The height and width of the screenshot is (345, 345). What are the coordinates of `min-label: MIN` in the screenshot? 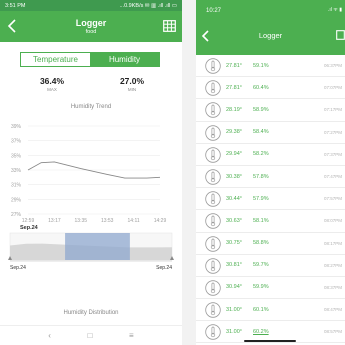 It's located at (132, 89).